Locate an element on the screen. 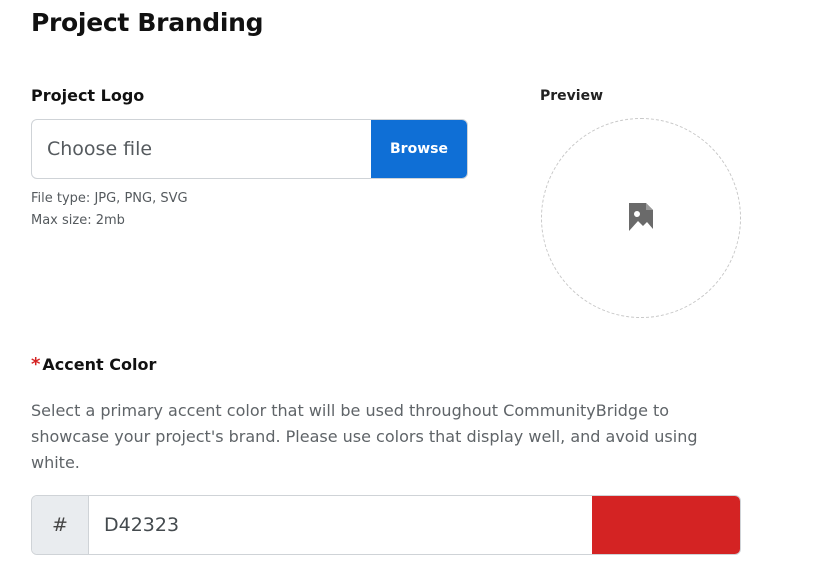  color-swatch is located at coordinates (666, 525).